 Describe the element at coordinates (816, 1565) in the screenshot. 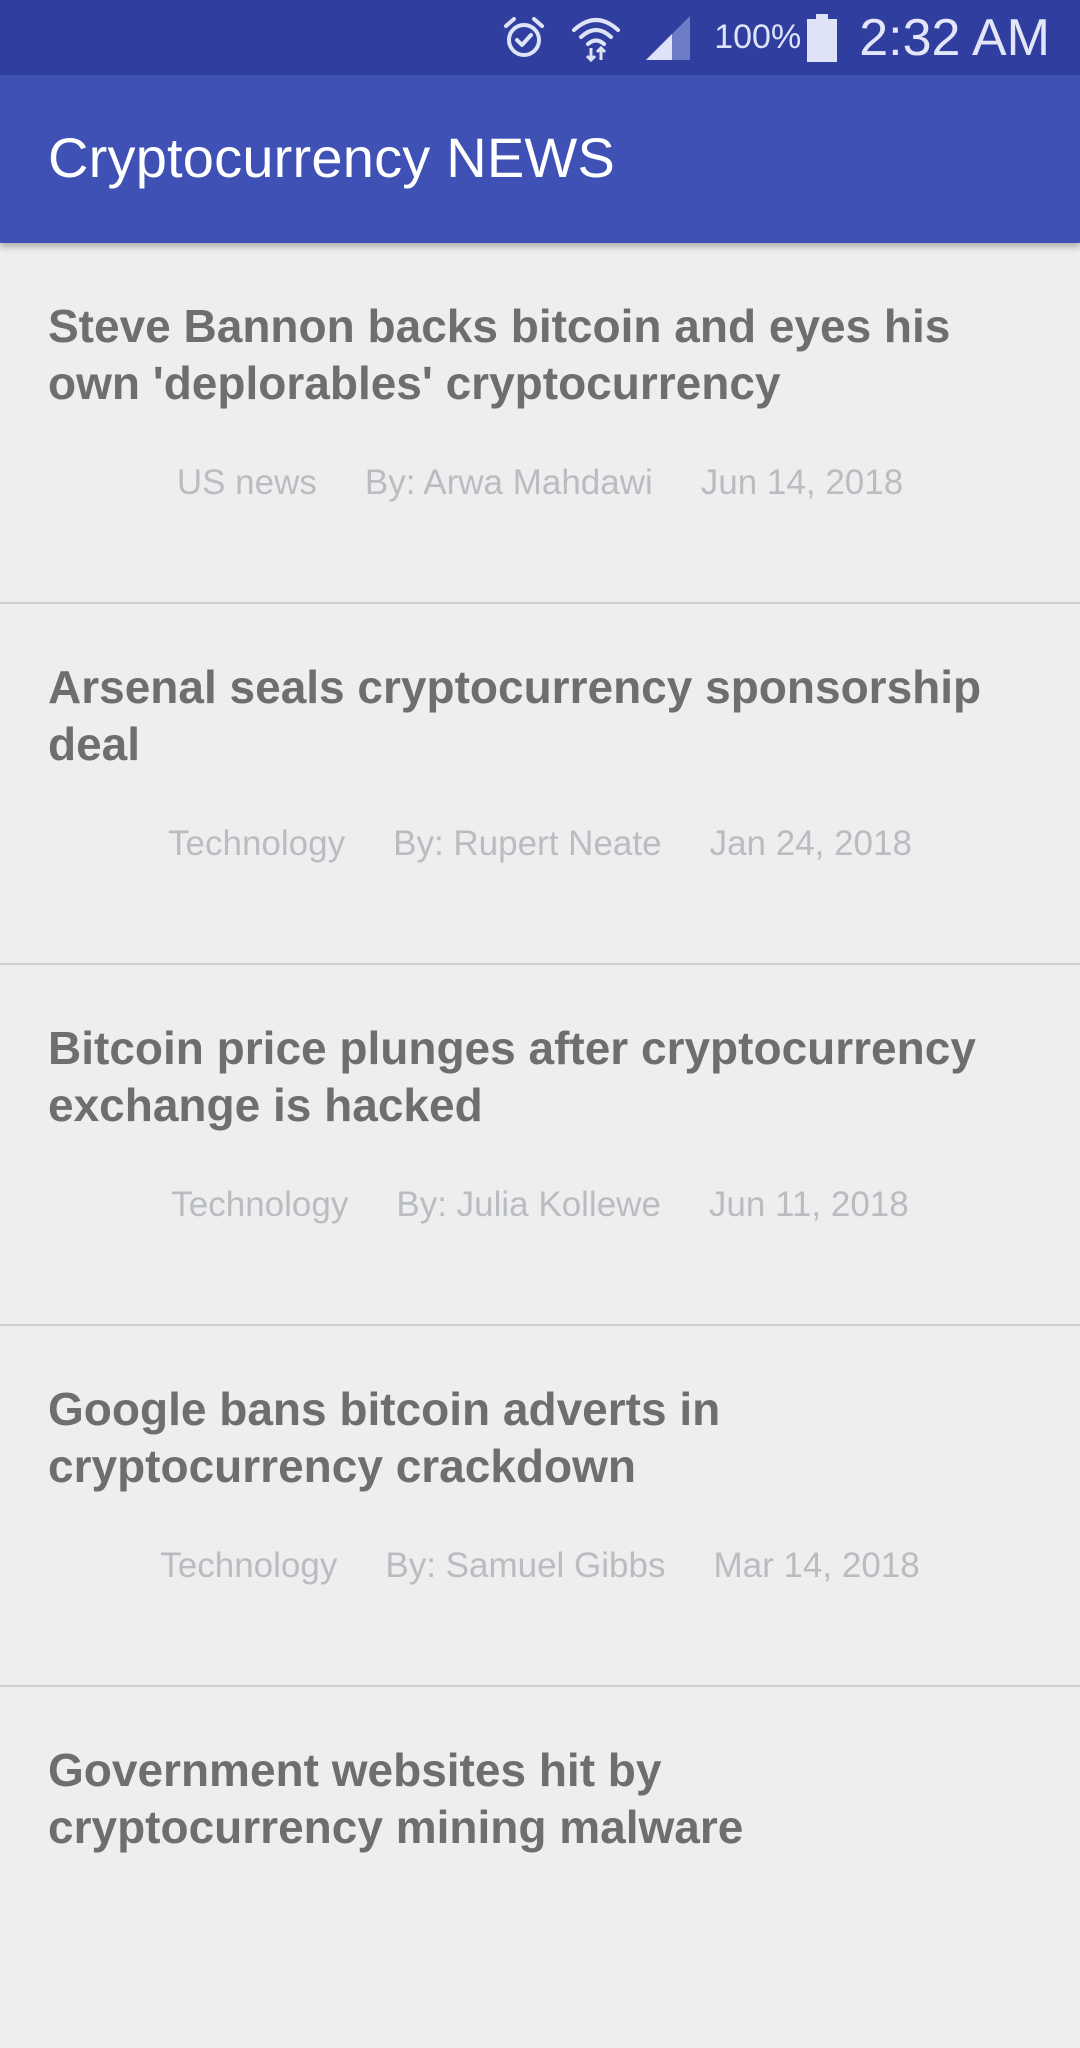

I see `news-date: Mar 14, 2018` at that location.